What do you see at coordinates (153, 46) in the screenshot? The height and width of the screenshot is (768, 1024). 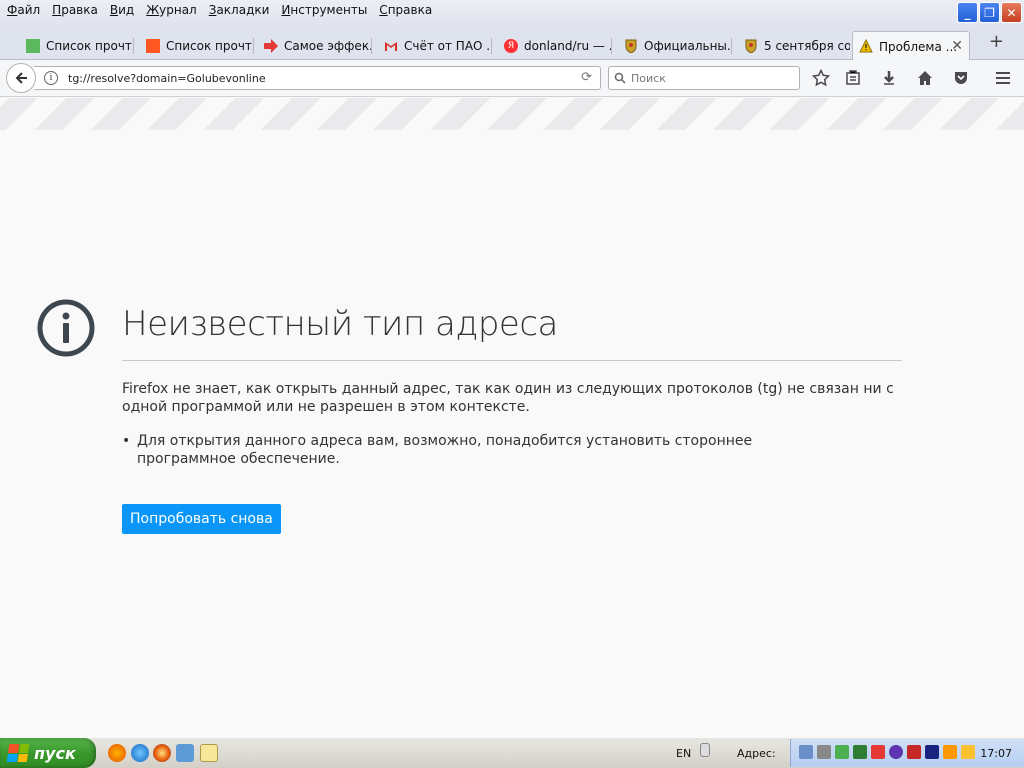 I see `orange-square-icon` at bounding box center [153, 46].